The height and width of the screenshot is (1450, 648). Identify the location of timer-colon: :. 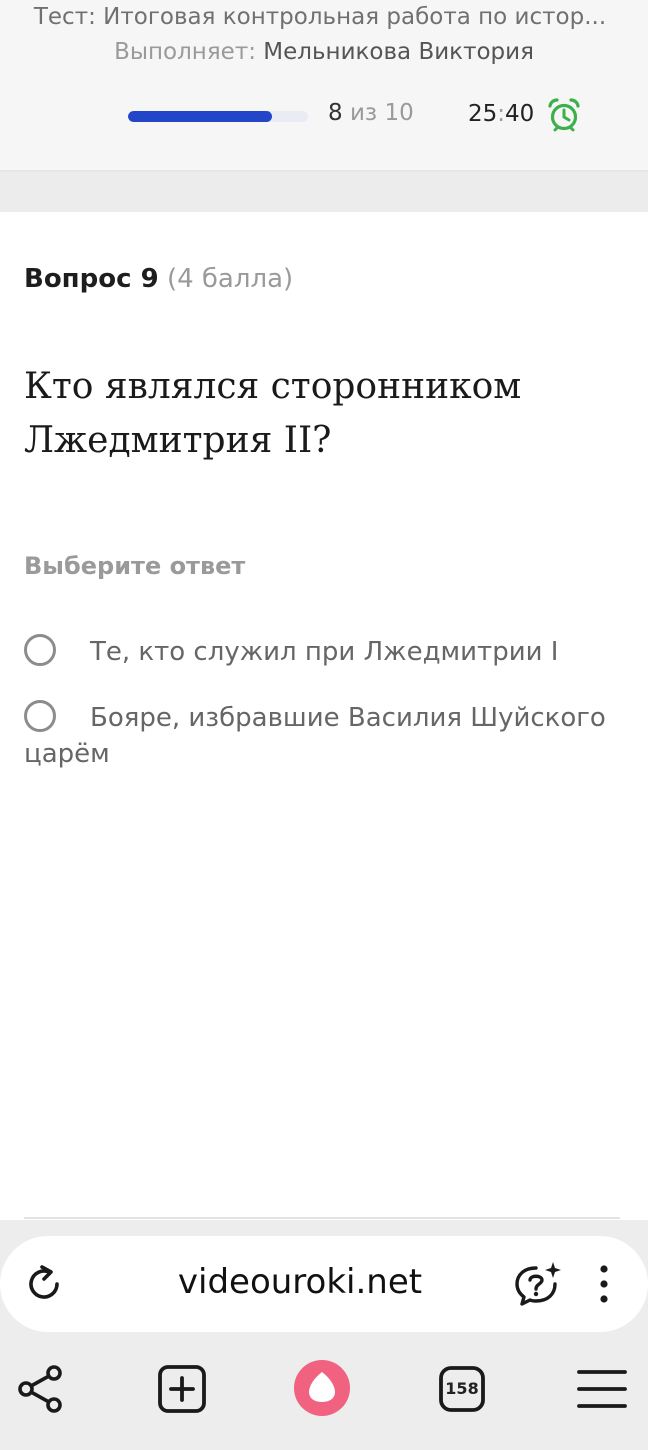
(501, 114).